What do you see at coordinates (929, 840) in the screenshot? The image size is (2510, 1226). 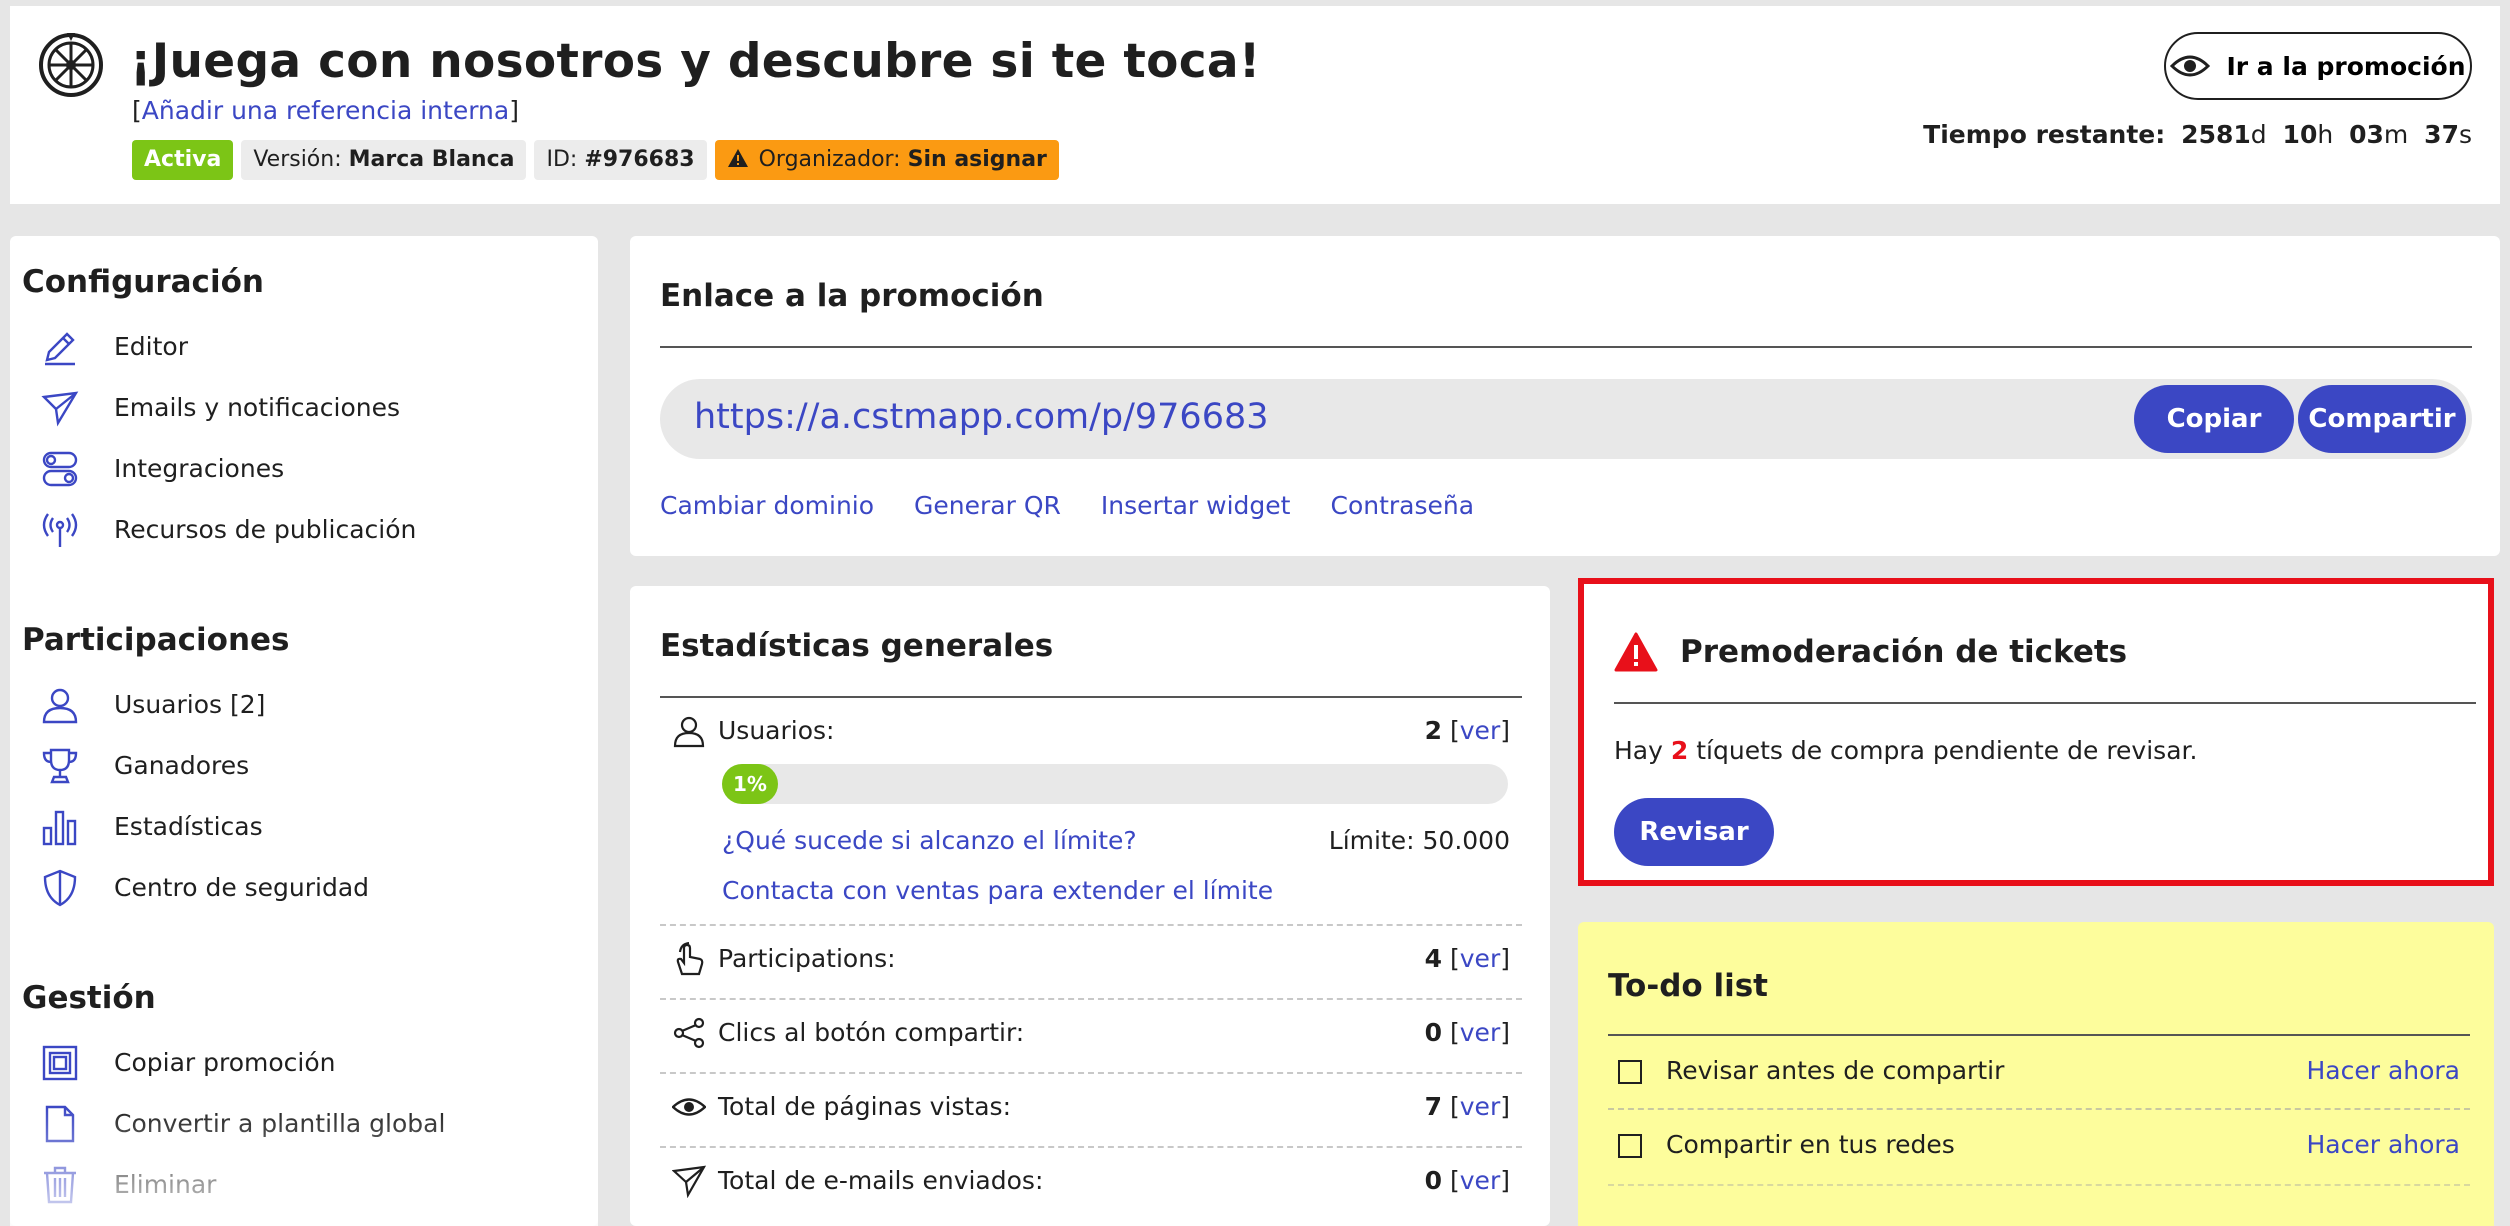 I see `limit-question-link: ¿Qué sucede si alcanzo el límite?` at bounding box center [929, 840].